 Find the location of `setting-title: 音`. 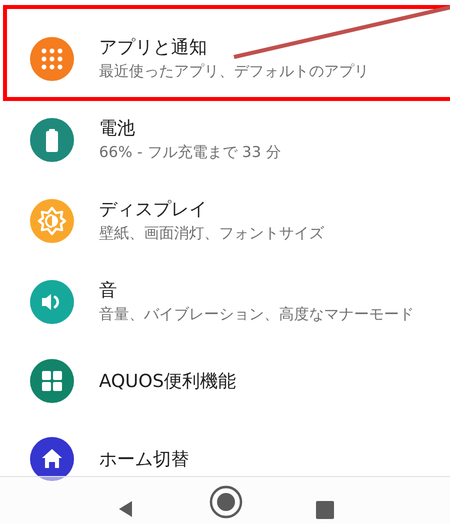

setting-title: 音 is located at coordinates (108, 291).